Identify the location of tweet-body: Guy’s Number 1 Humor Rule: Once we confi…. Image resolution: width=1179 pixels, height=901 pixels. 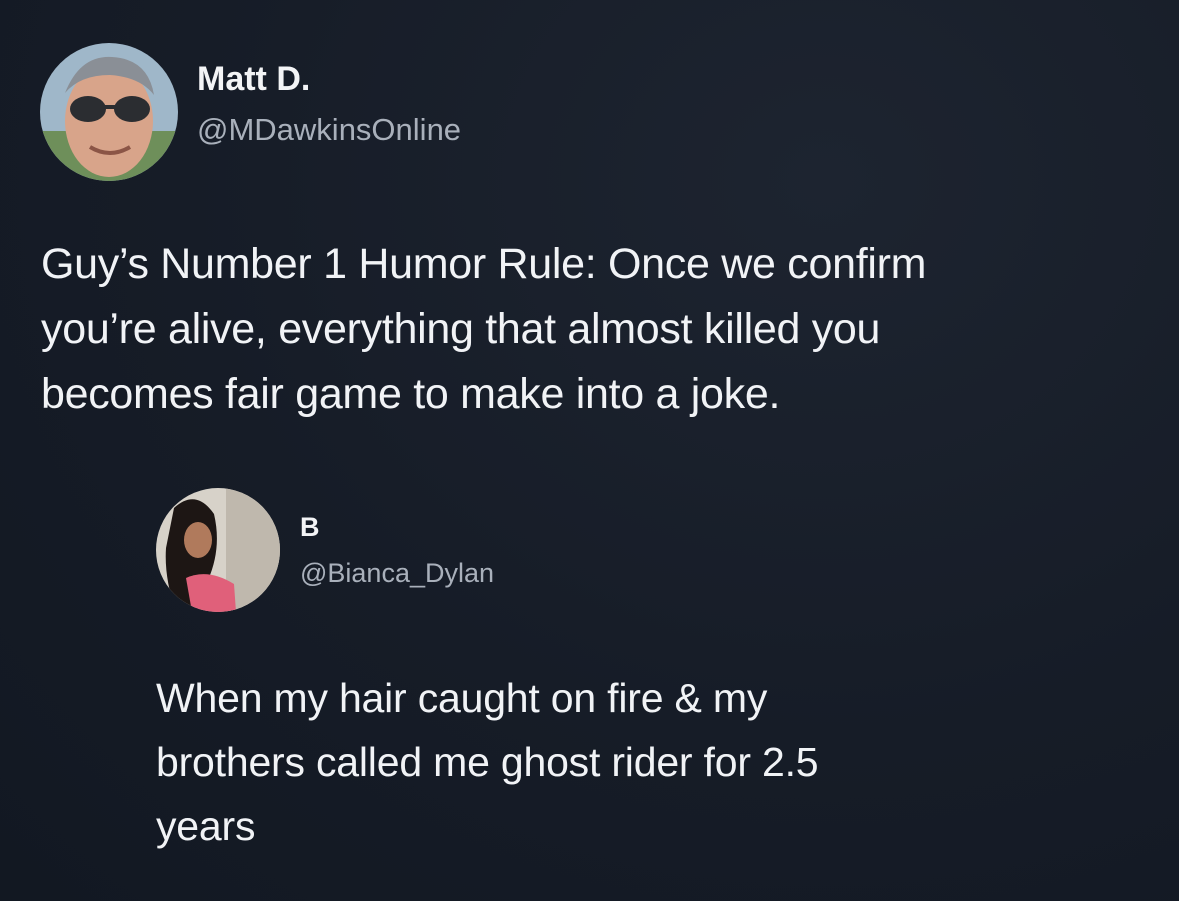
(484, 329).